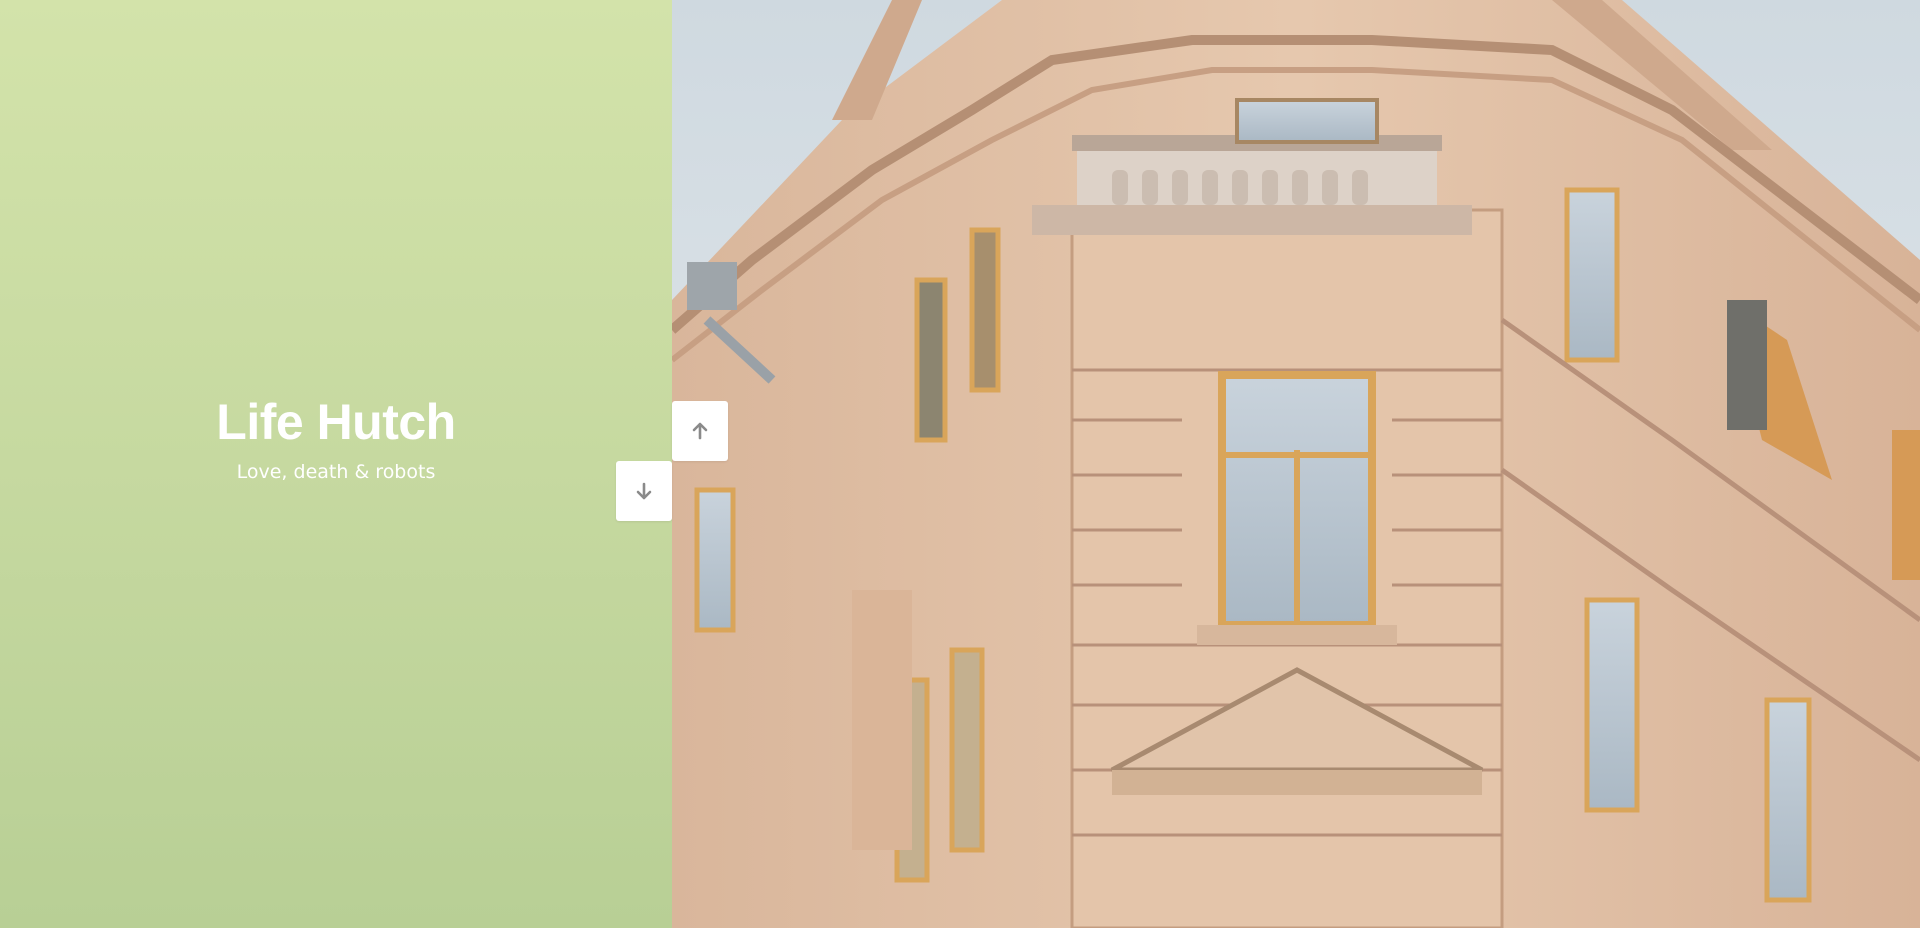 The width and height of the screenshot is (1920, 928). Describe the element at coordinates (336, 472) in the screenshot. I see `site-tagline: Love, death & robots` at that location.